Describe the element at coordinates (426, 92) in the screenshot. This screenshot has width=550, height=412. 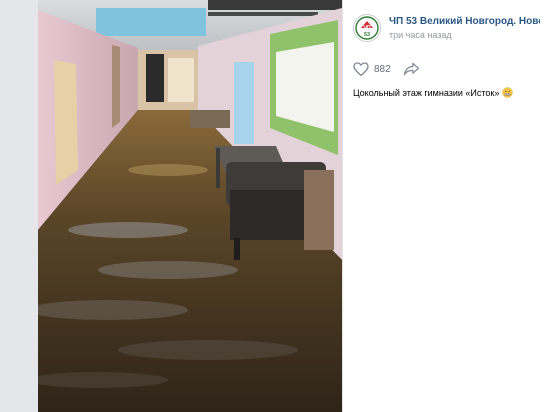
I see `caption-text: Цокольный этаж гимназии «Исток»` at that location.